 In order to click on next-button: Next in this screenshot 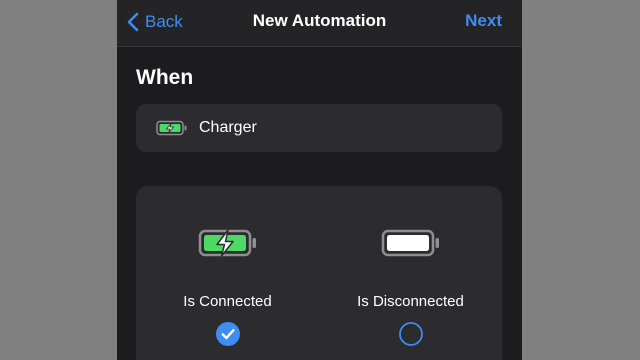, I will do `click(483, 21)`.